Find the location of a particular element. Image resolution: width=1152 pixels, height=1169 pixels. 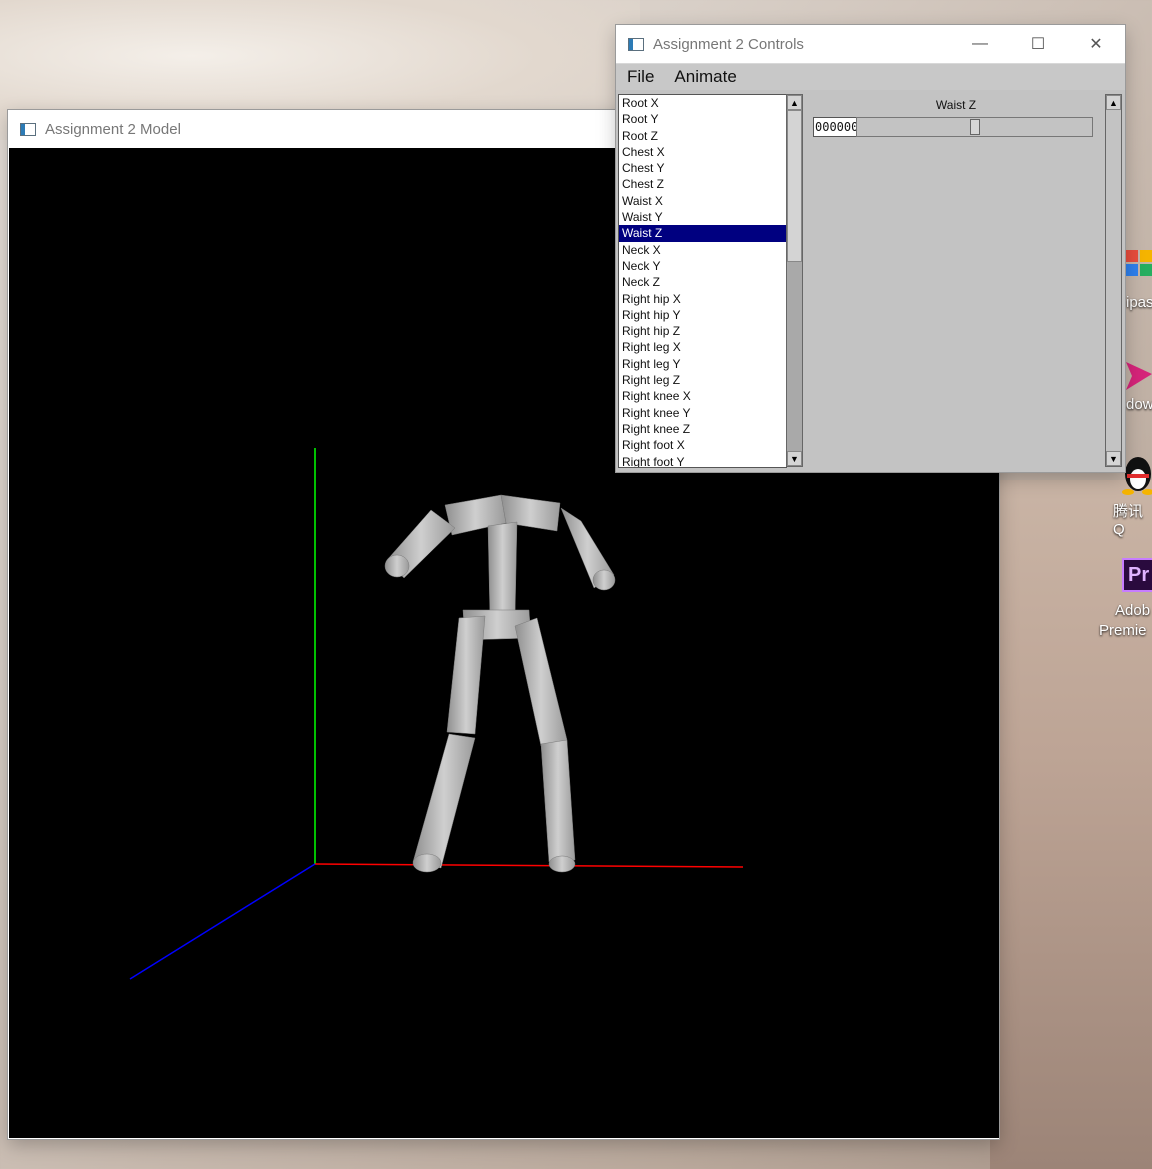

desktop-icon-premiere: Pr Adob Premie is located at coordinates (1125, 601).